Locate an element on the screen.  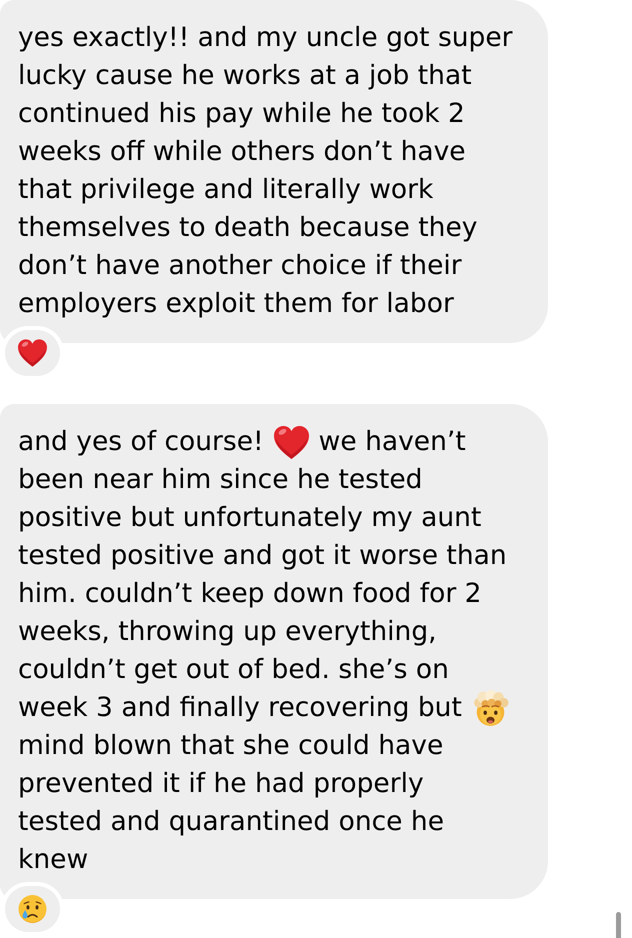
message-text: him. couldn’t keep down food for 2 is located at coordinates (250, 594).